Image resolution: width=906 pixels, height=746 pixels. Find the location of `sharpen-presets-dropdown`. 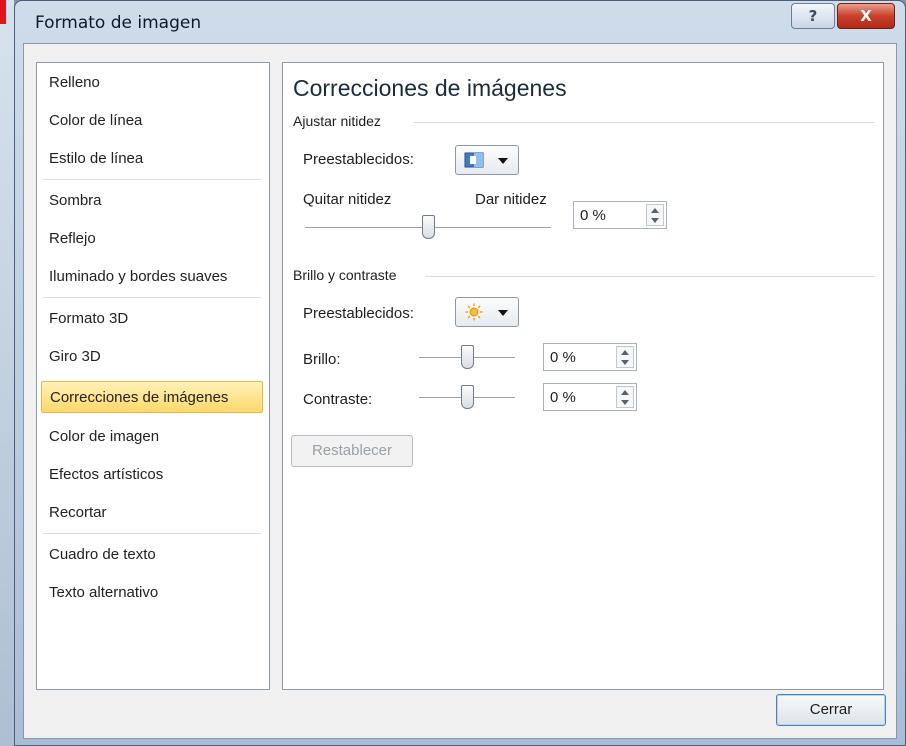

sharpen-presets-dropdown is located at coordinates (487, 160).